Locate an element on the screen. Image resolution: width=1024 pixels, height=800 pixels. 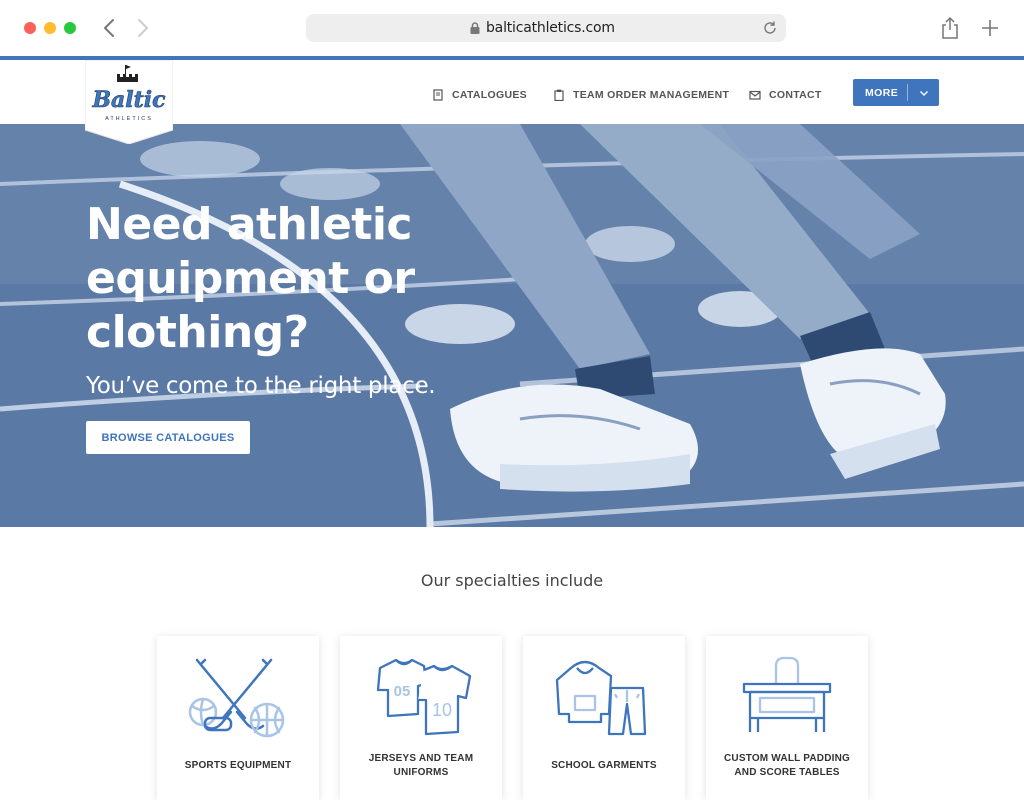
lock-icon is located at coordinates (475, 28).